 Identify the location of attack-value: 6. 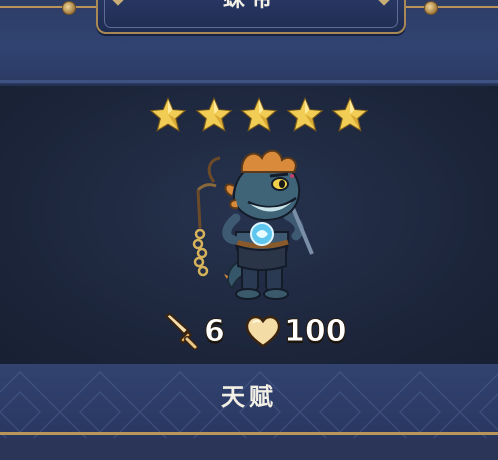
(215, 332).